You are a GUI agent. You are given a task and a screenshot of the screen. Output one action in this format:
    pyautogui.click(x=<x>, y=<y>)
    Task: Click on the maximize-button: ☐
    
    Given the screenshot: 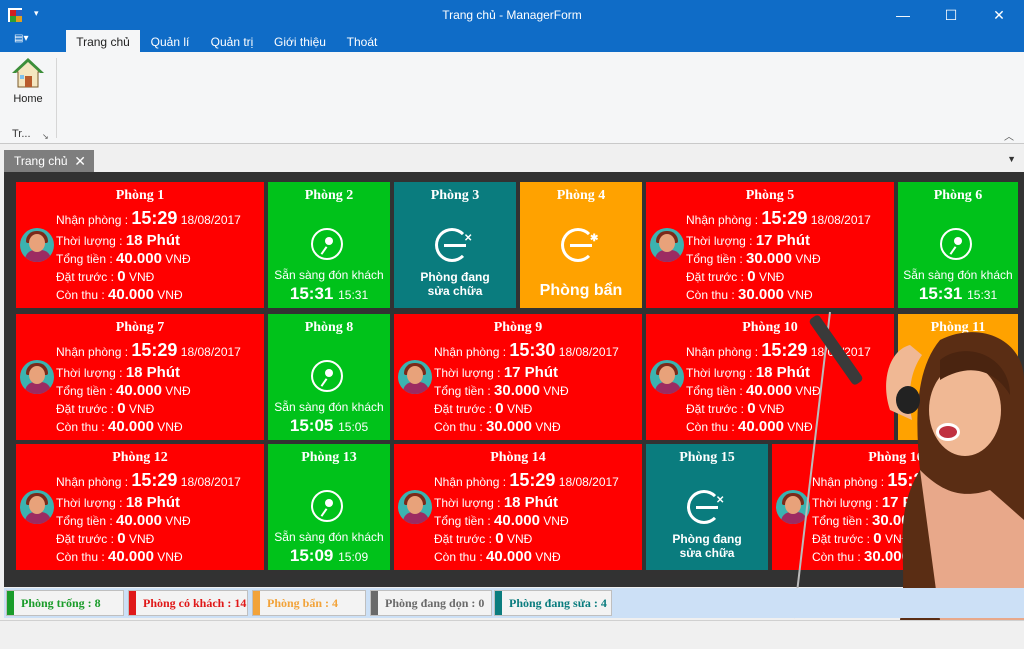 What is the action you would take?
    pyautogui.click(x=951, y=15)
    